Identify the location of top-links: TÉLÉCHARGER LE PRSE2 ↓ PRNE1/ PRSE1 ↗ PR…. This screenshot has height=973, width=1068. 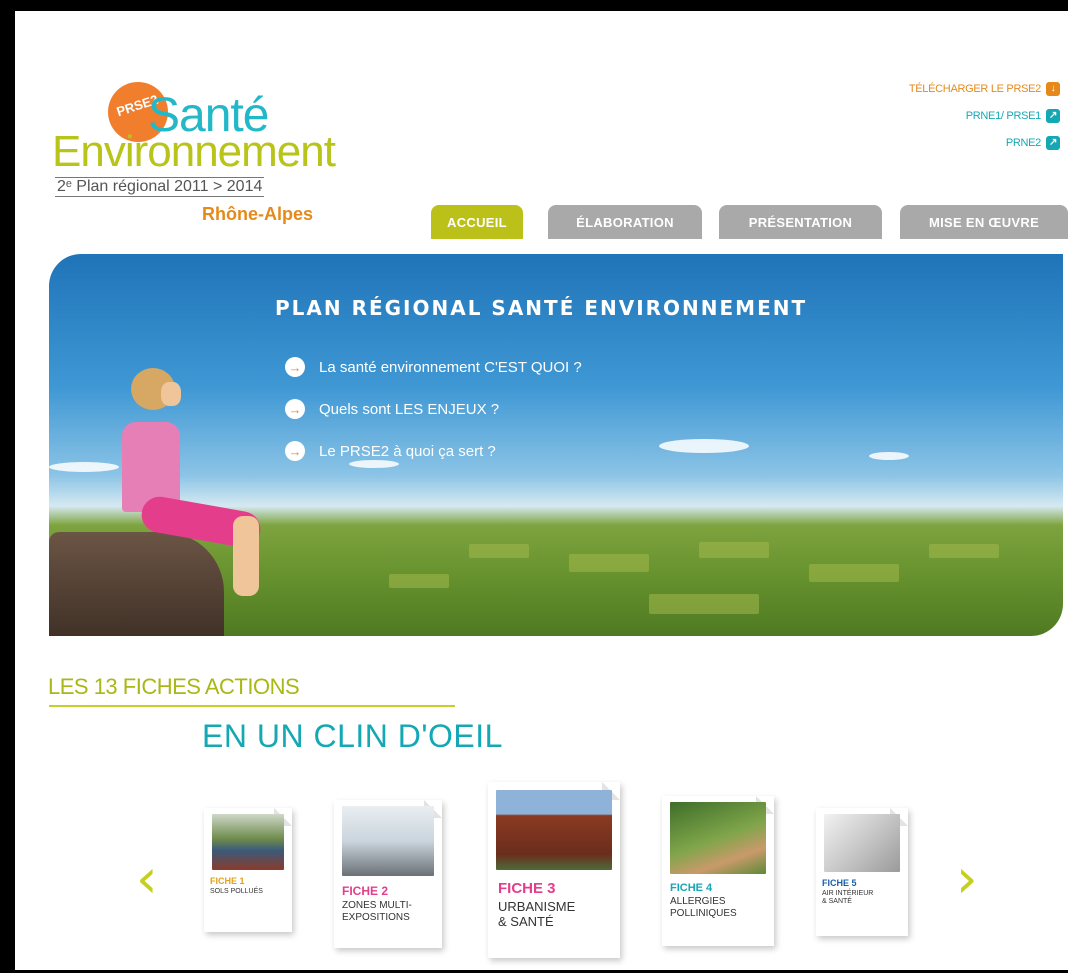
(984, 115).